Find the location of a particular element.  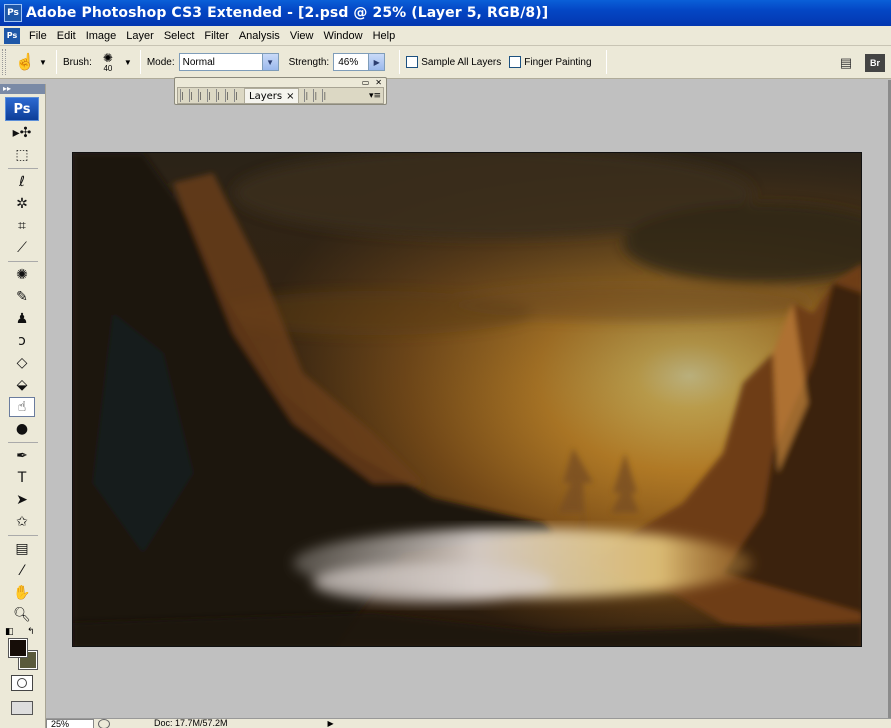

marquee-tool: ⬚ is located at coordinates (22, 155).